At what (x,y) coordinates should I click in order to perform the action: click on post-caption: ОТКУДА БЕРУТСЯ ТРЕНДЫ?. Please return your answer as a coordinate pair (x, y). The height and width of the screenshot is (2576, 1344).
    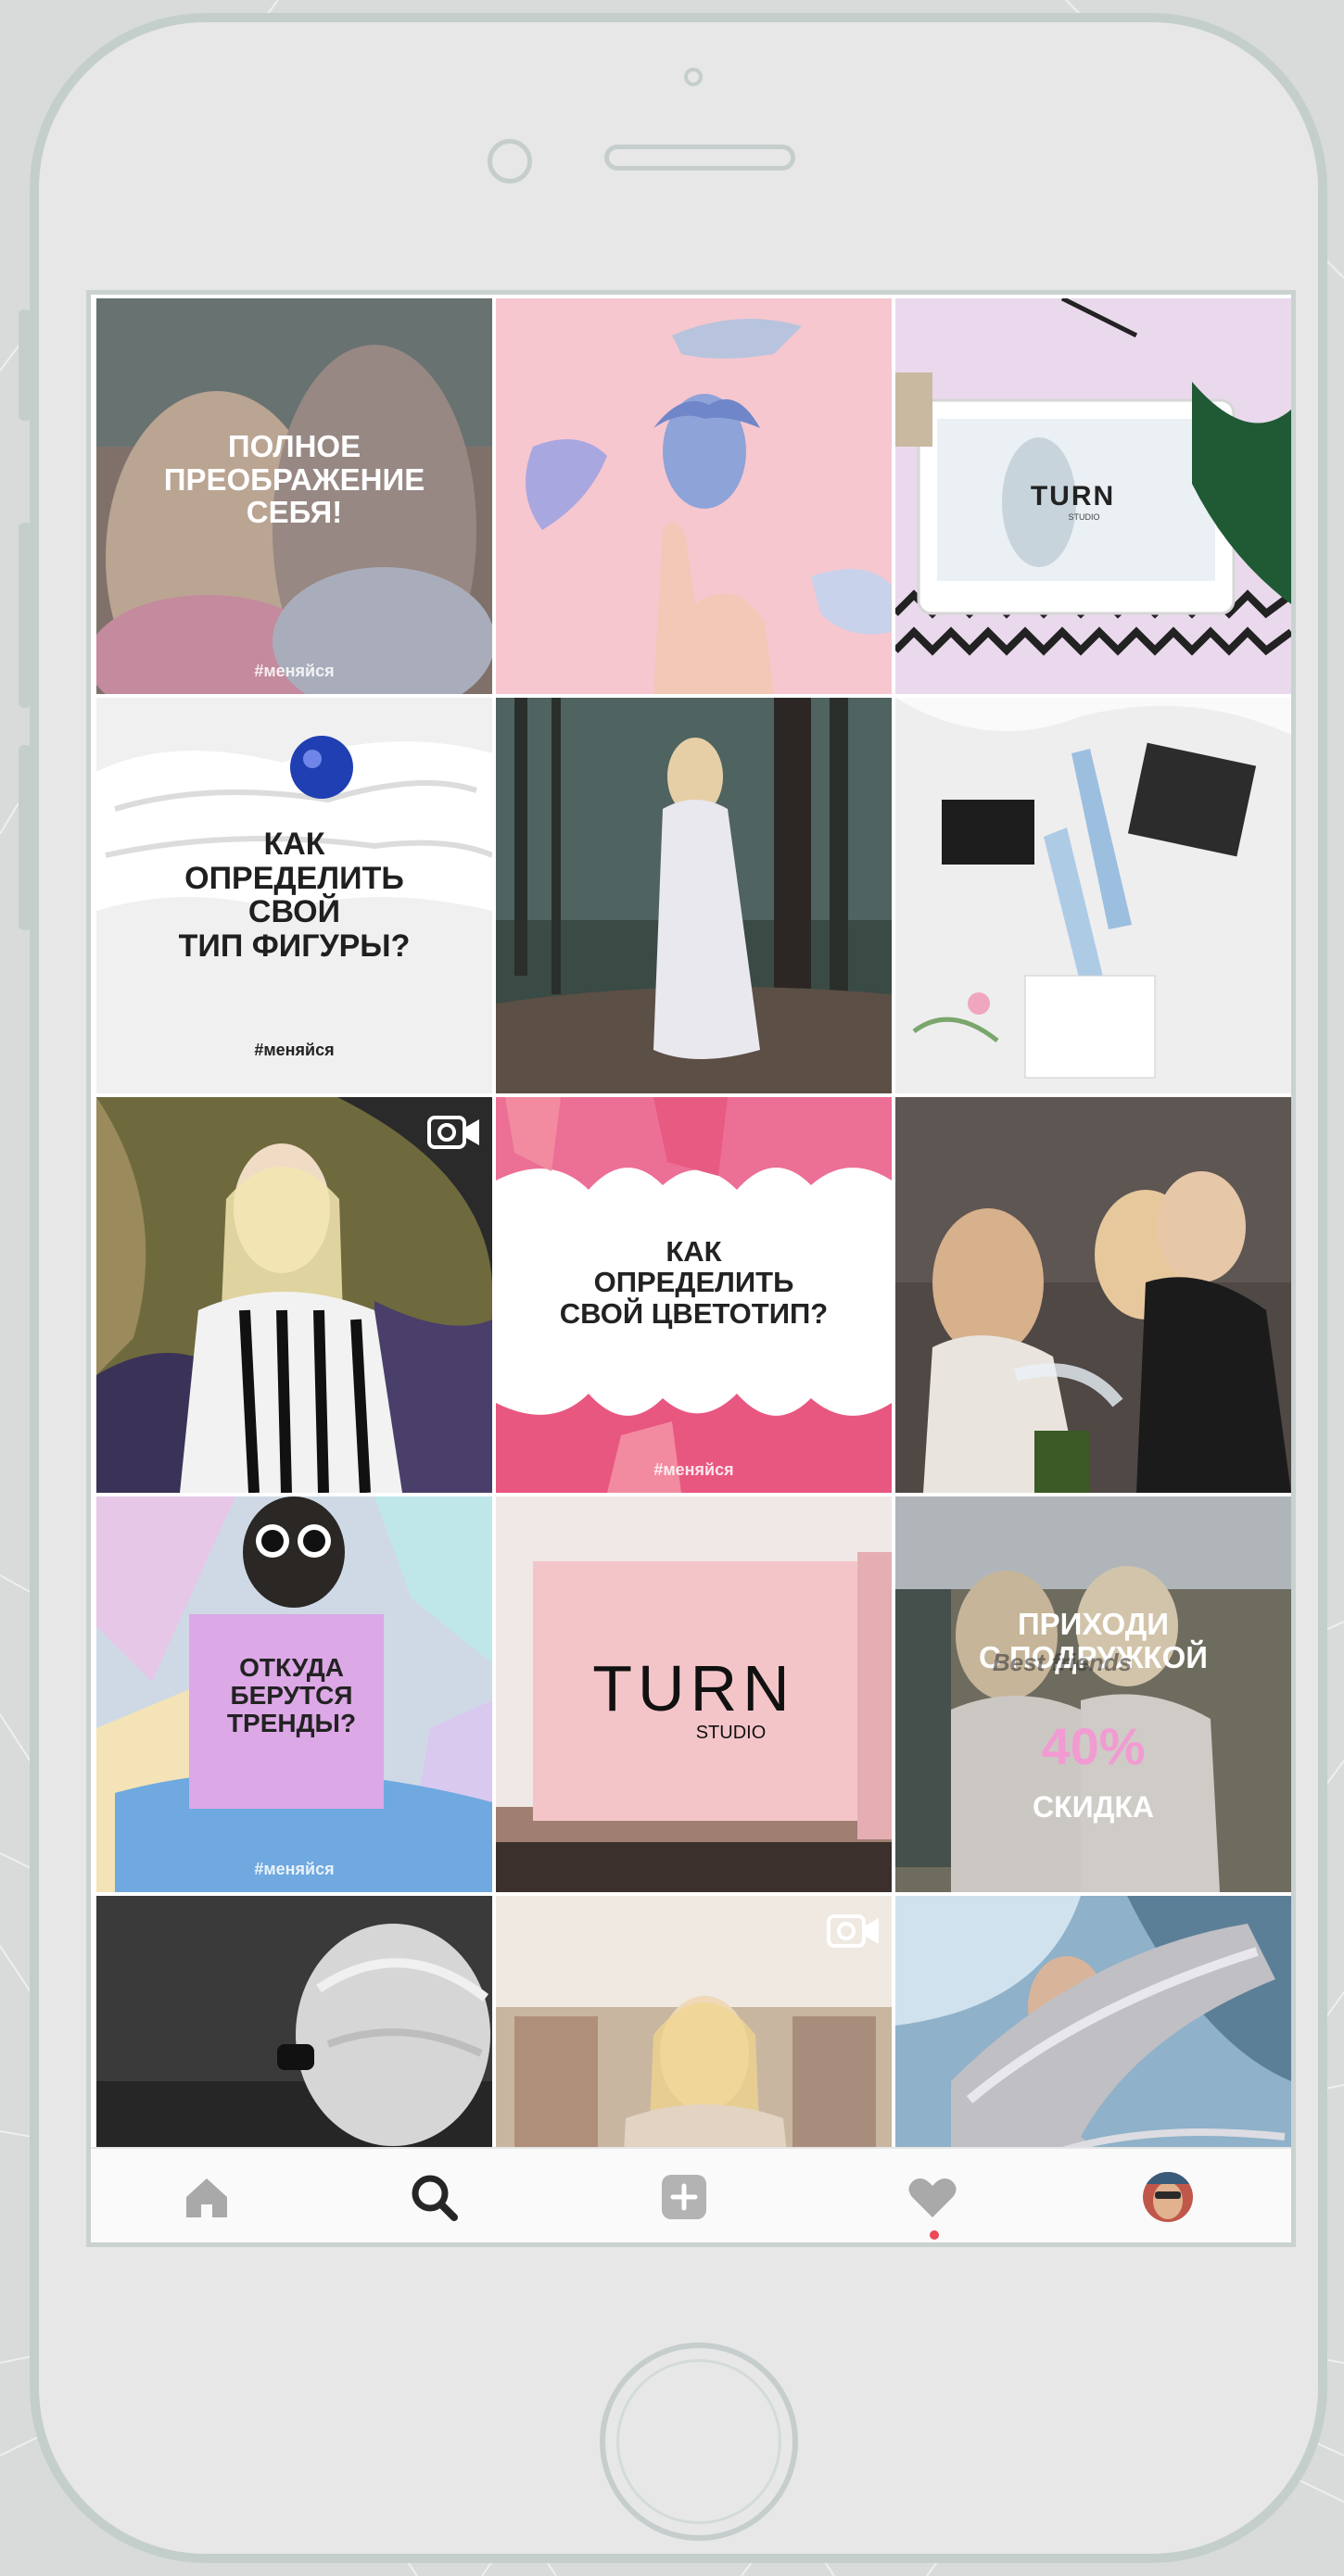
    Looking at the image, I should click on (292, 1695).